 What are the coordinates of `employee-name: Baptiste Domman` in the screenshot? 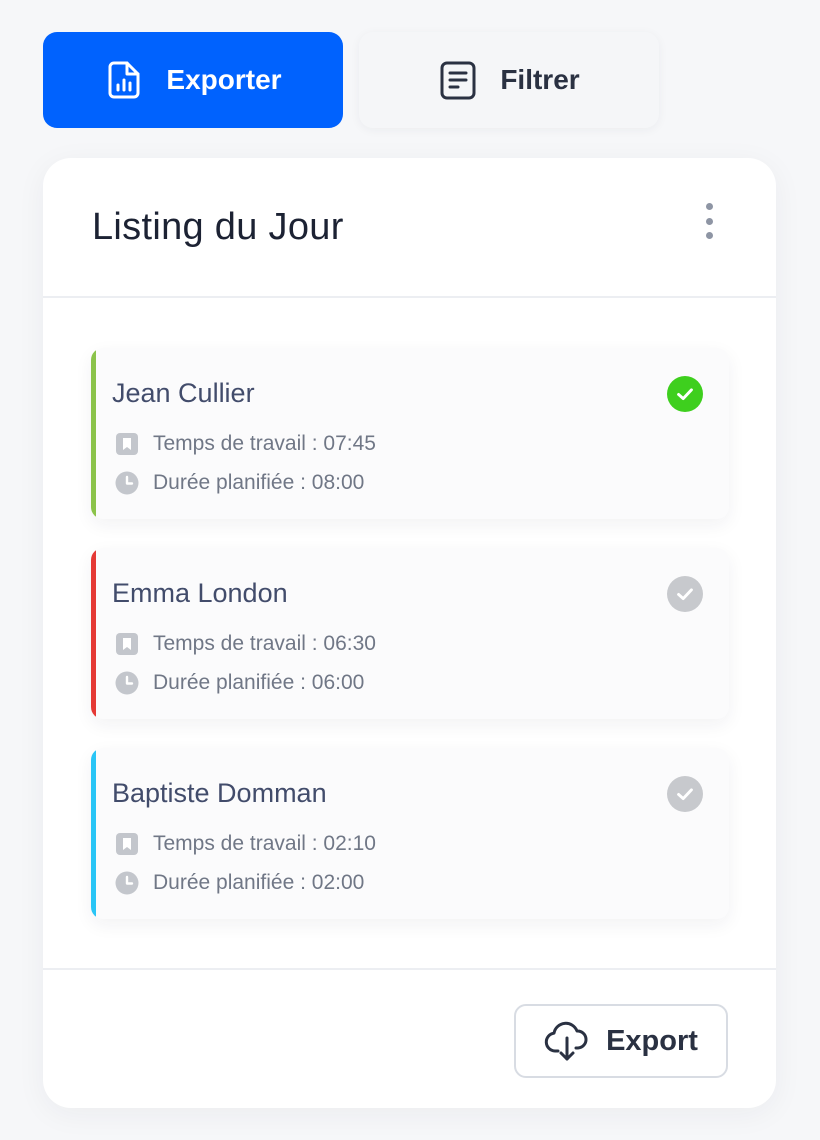 It's located at (219, 793).